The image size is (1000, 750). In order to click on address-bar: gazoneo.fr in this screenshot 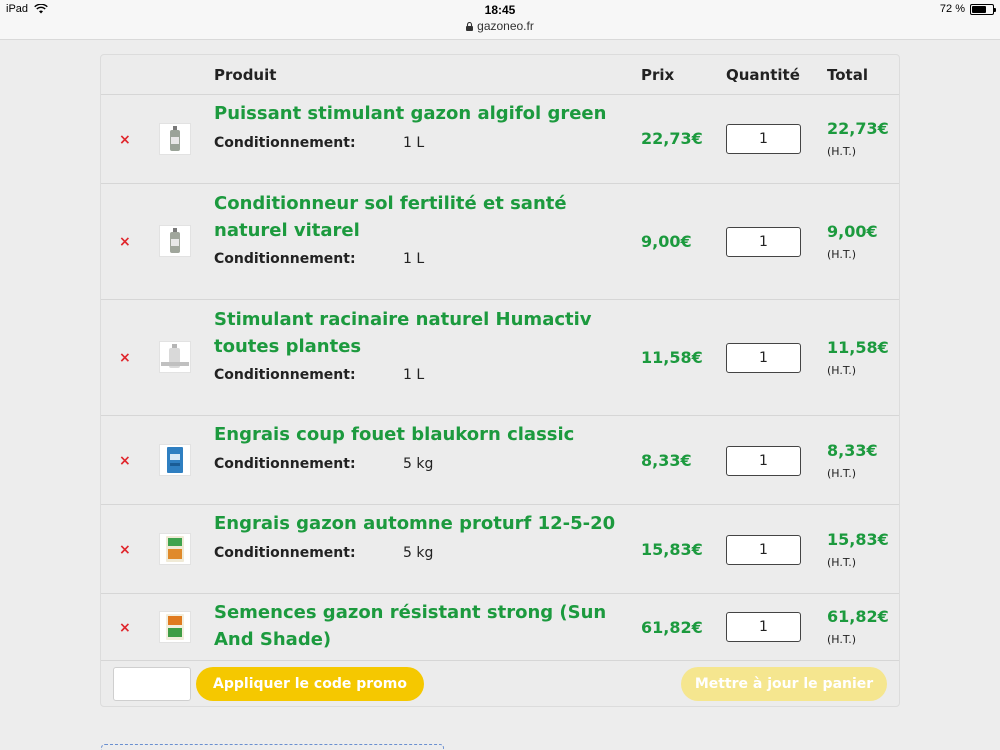, I will do `click(500, 26)`.